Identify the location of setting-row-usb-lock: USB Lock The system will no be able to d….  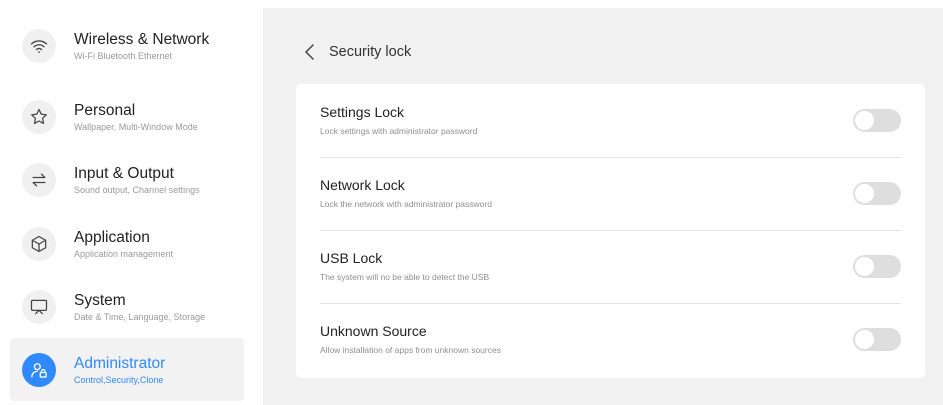
(610, 266).